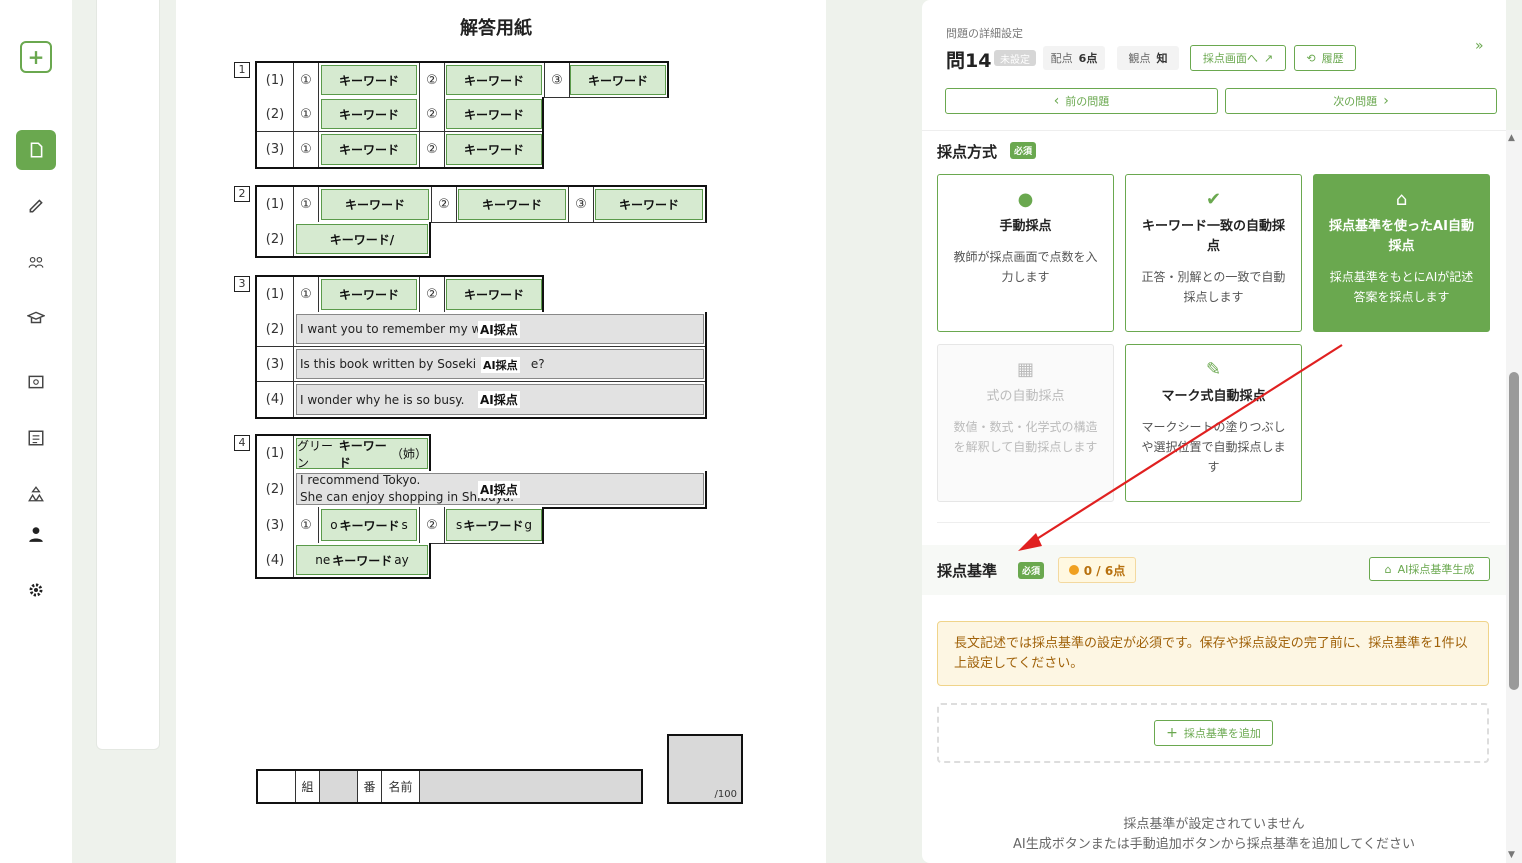 The image size is (1522, 863). What do you see at coordinates (391, 329) in the screenshot?
I see `answer-text: I want you to remember my w` at bounding box center [391, 329].